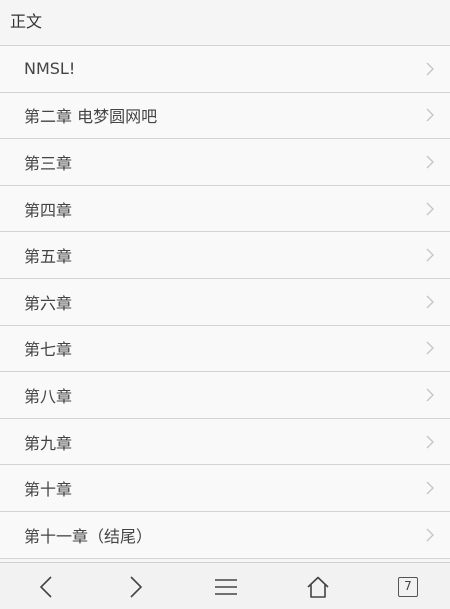 Image resolution: width=450 pixels, height=609 pixels. I want to click on chapter-label: 第七章, so click(48, 350).